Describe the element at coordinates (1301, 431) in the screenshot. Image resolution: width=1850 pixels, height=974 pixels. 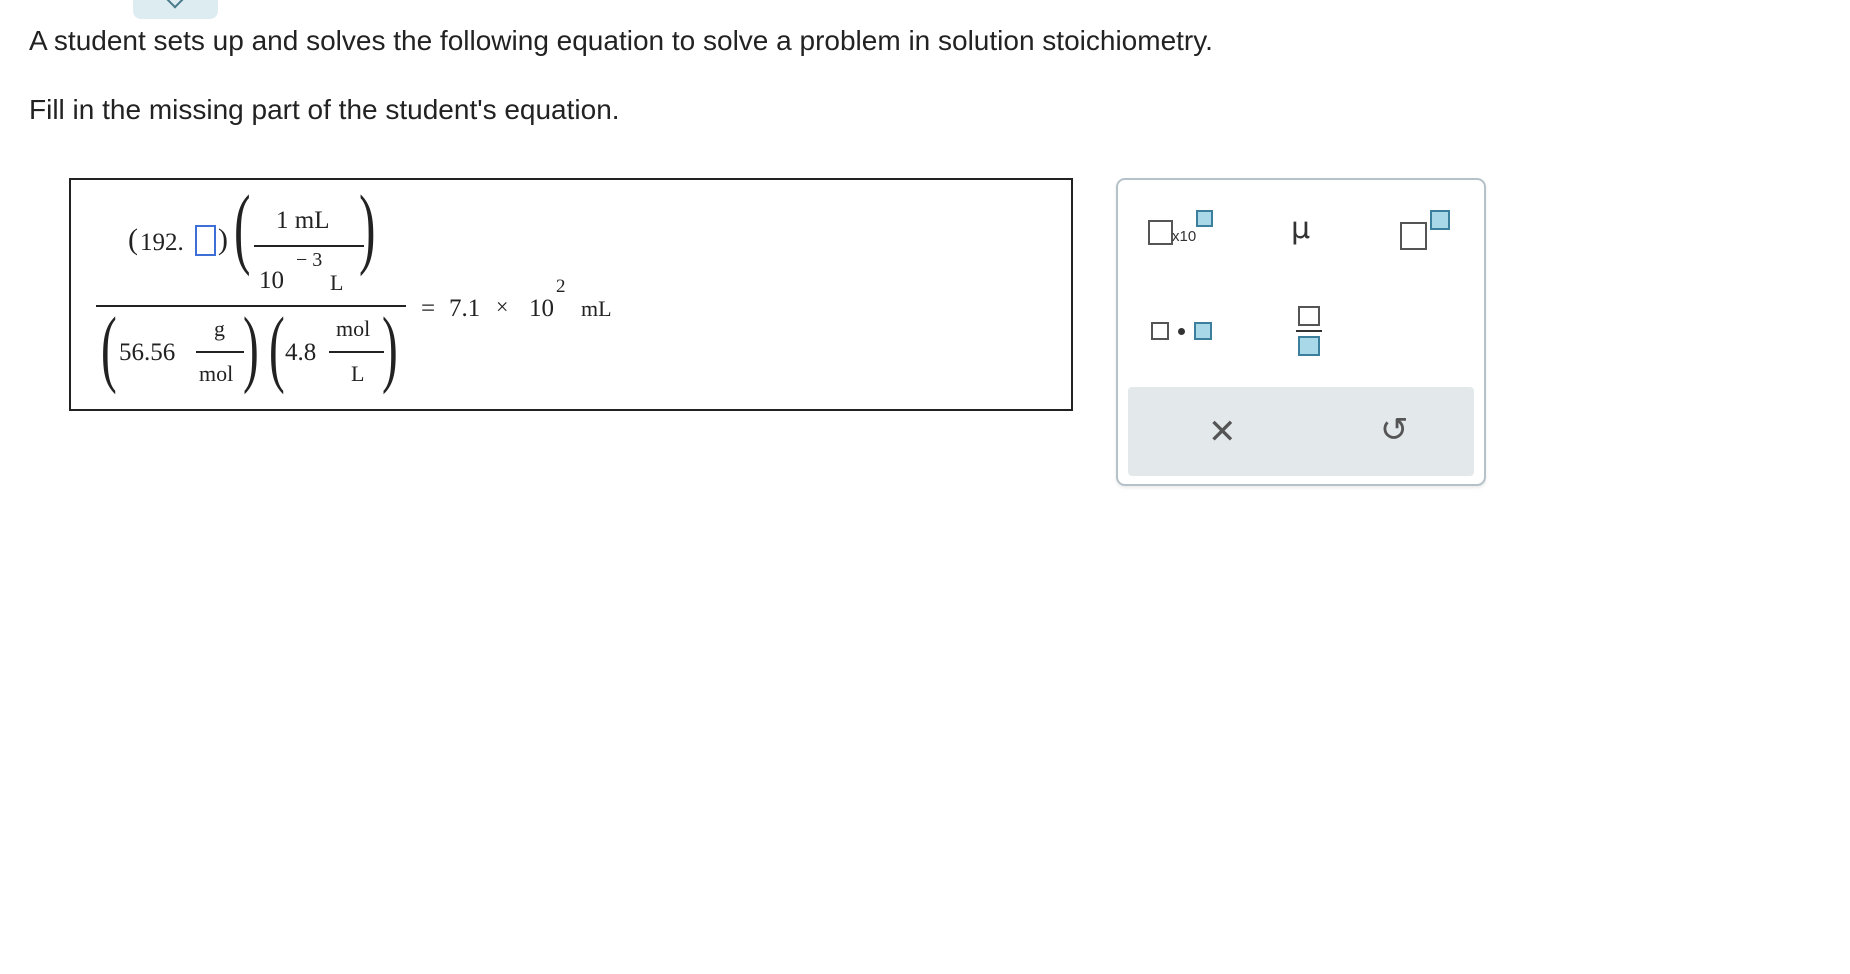
I see `action-bar: ✕ ↺` at that location.